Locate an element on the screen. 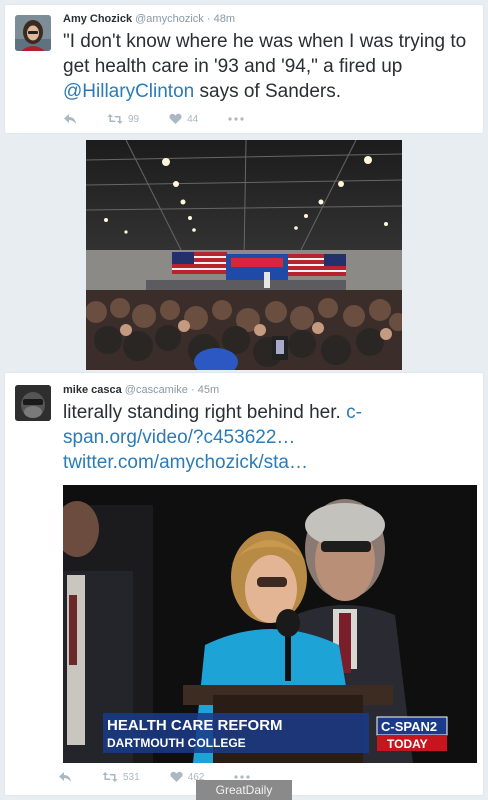  today-tag: TODAY is located at coordinates (407, 744).